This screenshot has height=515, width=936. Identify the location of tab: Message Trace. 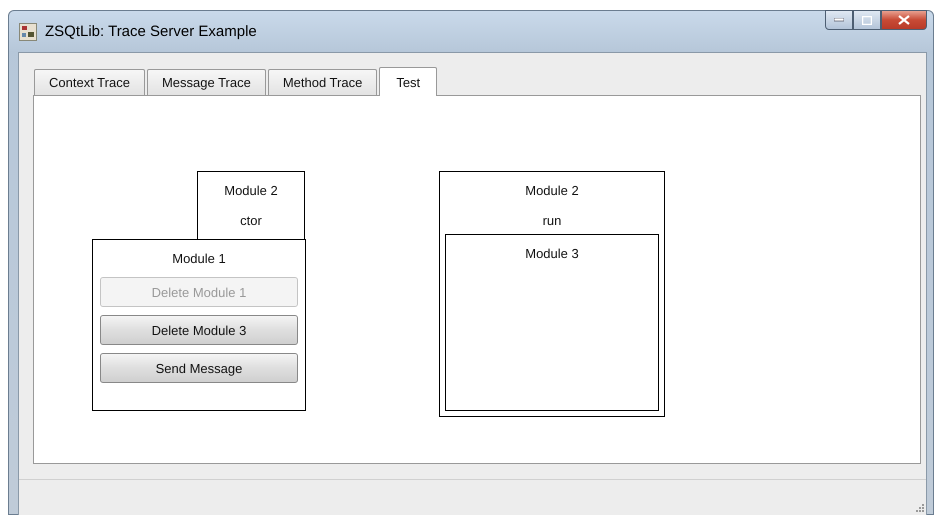
(206, 82).